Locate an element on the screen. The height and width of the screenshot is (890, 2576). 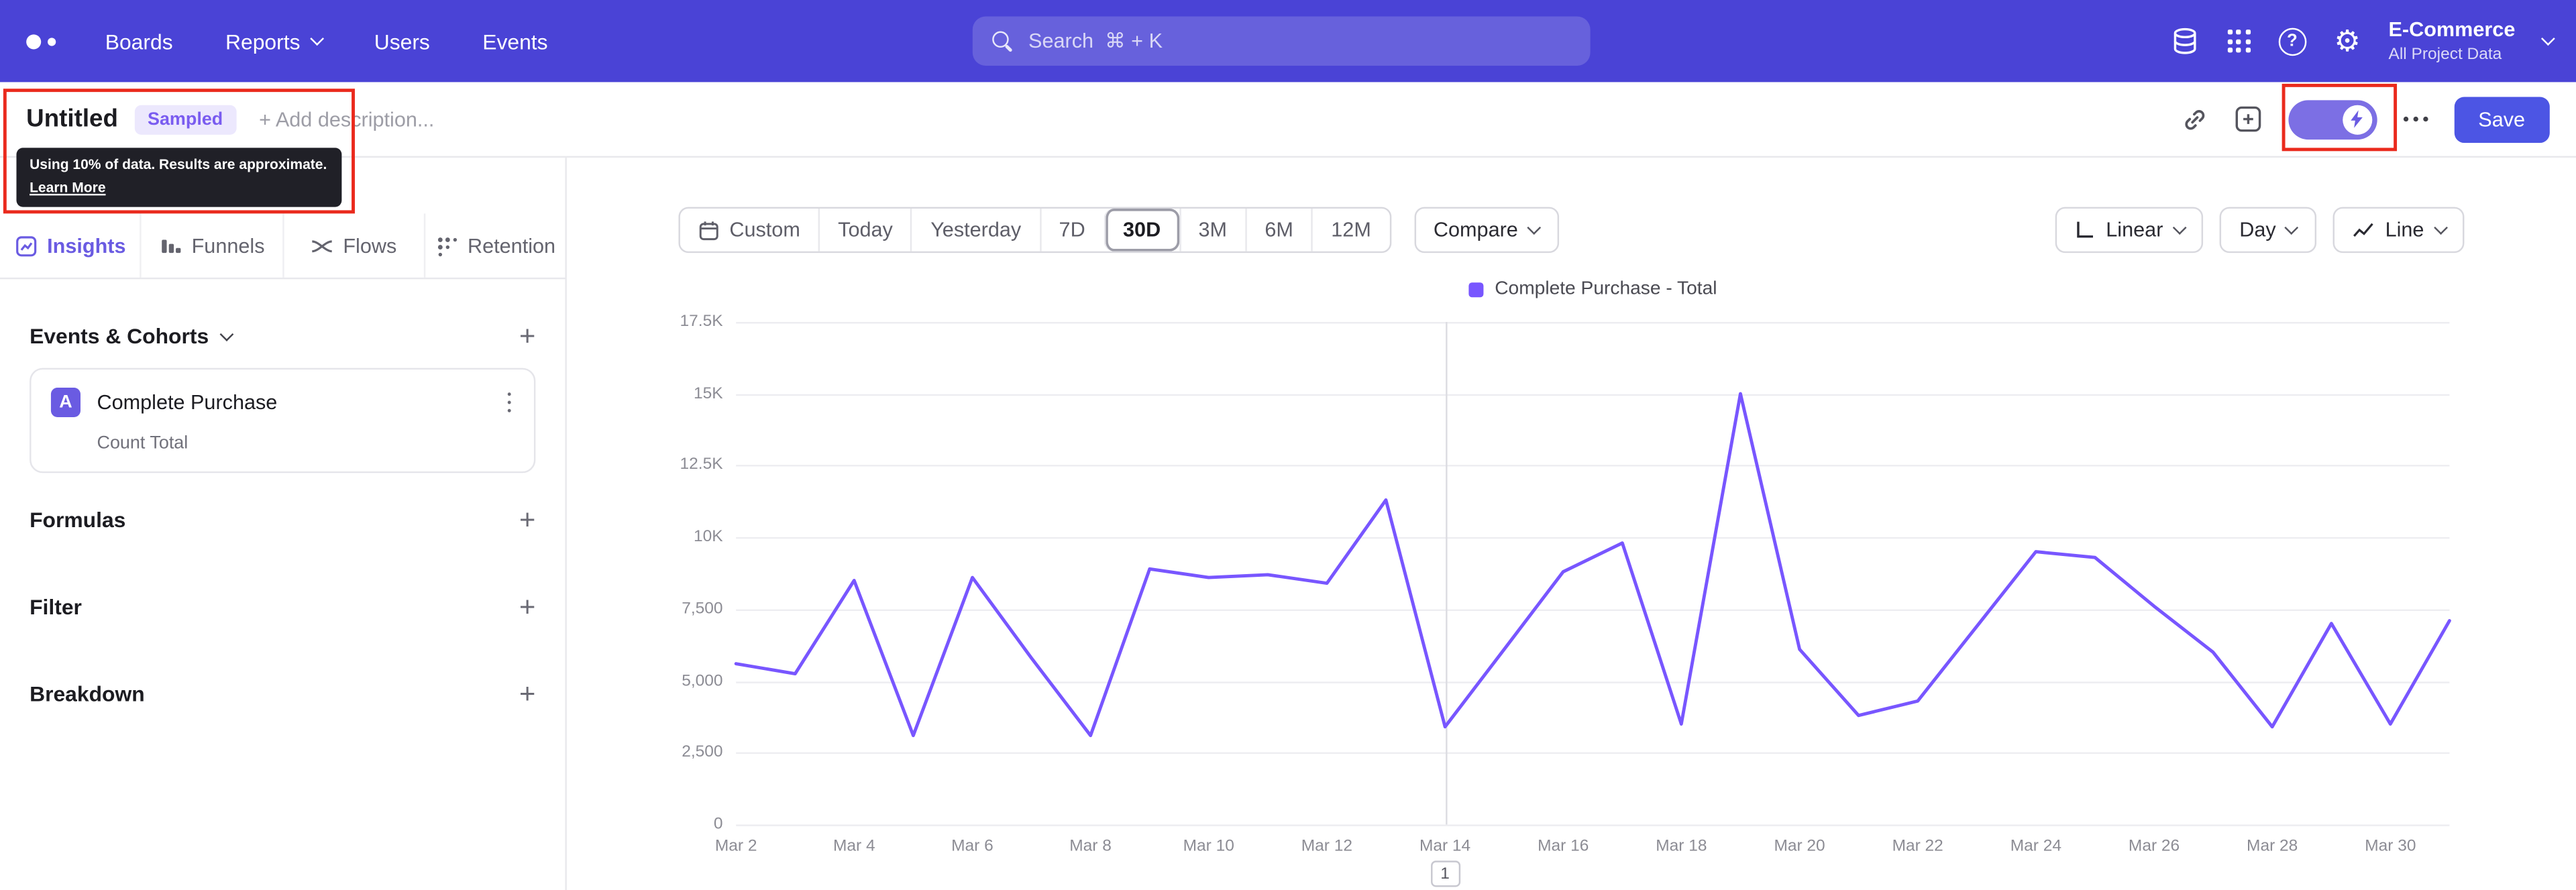
button-label: Linear is located at coordinates (2134, 230).